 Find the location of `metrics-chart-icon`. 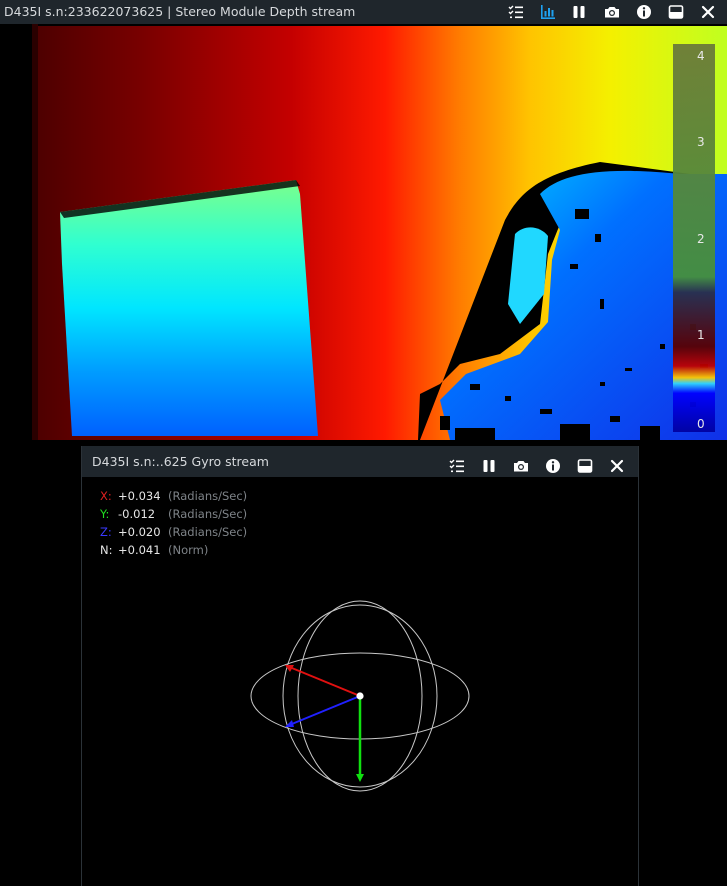

metrics-chart-icon is located at coordinates (548, 12).